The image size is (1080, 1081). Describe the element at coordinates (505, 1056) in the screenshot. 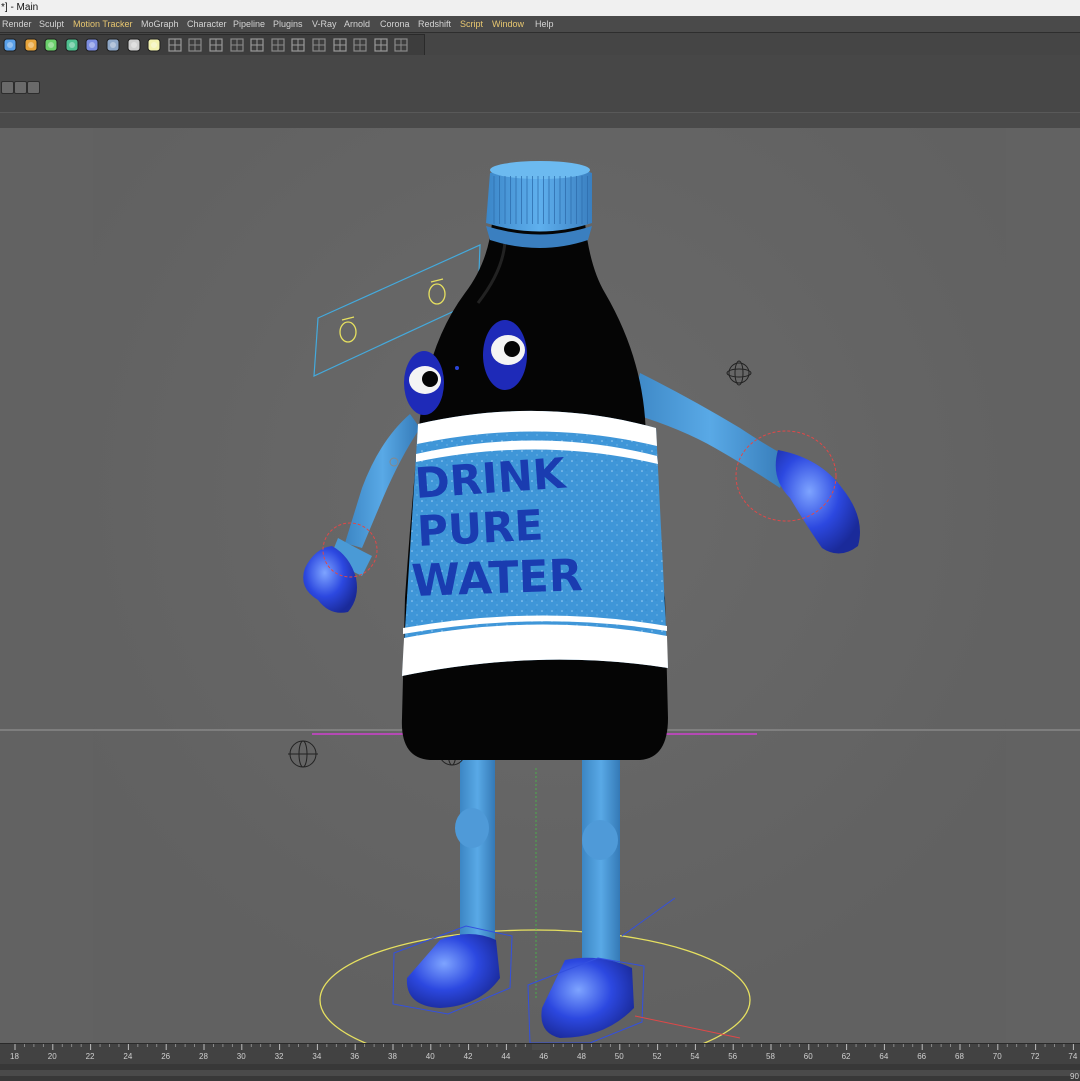

I see `timeline-tick-label: 44` at that location.